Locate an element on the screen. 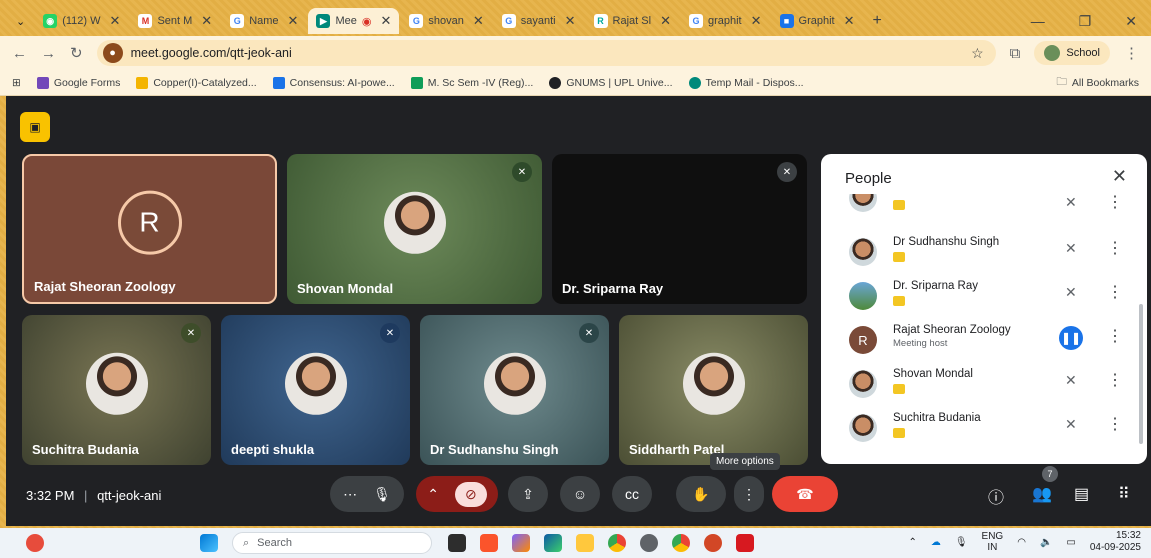  participant-name: Dr Sudhanshu Singh is located at coordinates (494, 449).